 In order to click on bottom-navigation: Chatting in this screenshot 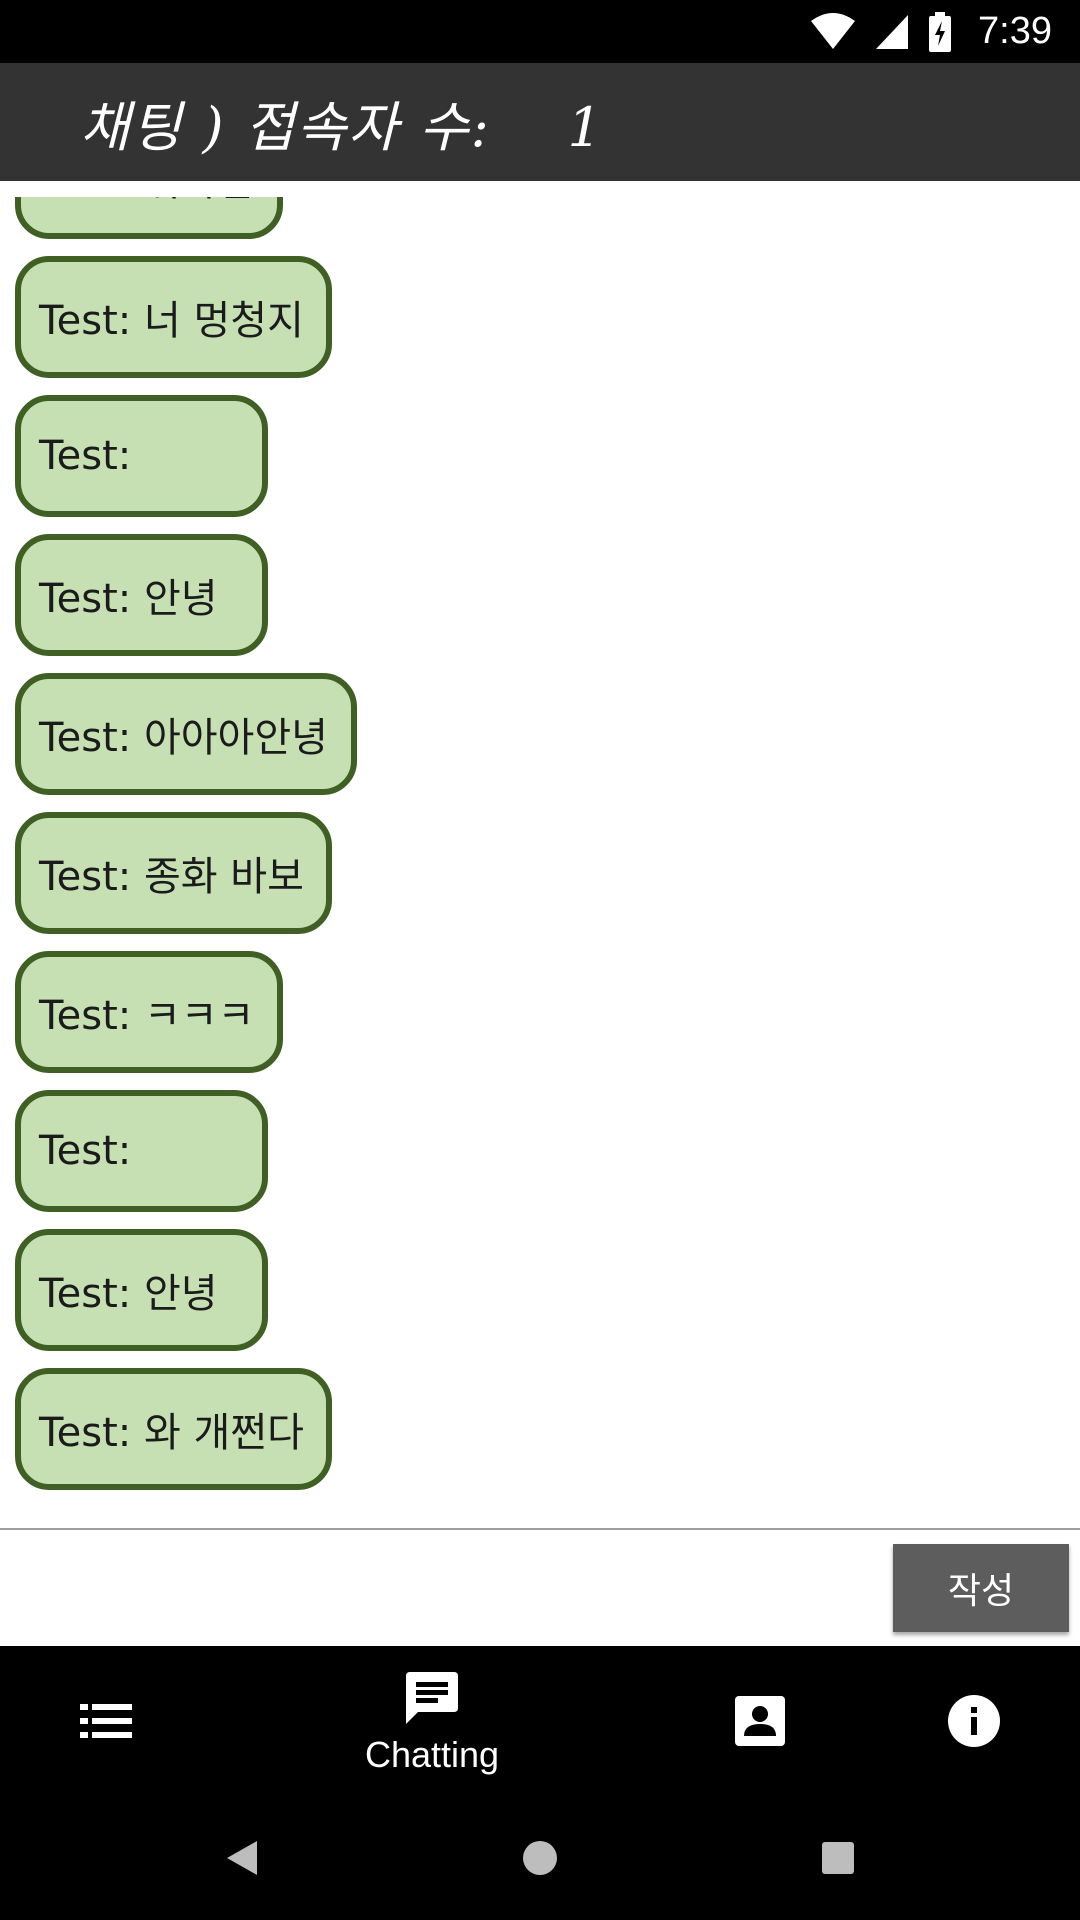, I will do `click(540, 1723)`.